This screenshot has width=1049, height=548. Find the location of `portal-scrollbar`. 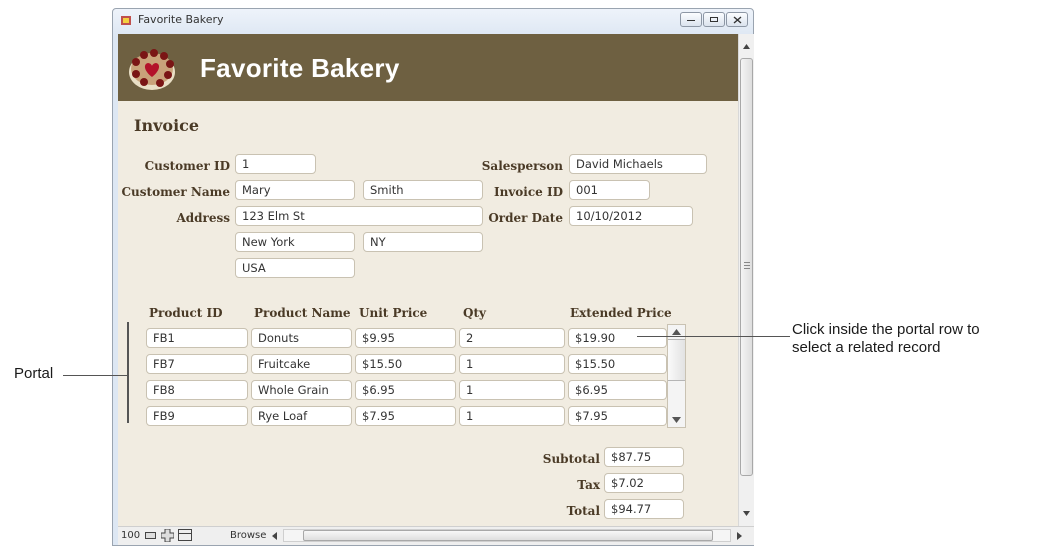

portal-scrollbar is located at coordinates (676, 376).